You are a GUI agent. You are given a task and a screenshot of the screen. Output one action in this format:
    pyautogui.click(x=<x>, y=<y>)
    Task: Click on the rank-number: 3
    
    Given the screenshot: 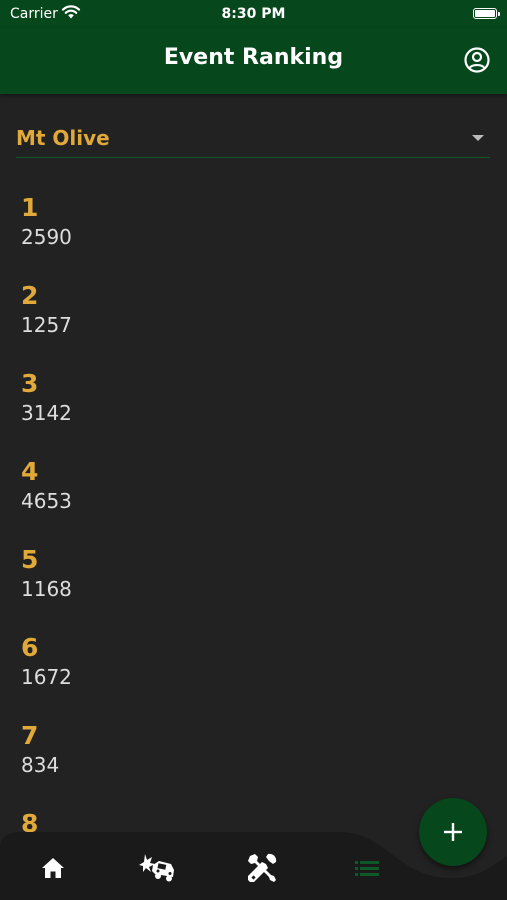 What is the action you would take?
    pyautogui.click(x=30, y=383)
    